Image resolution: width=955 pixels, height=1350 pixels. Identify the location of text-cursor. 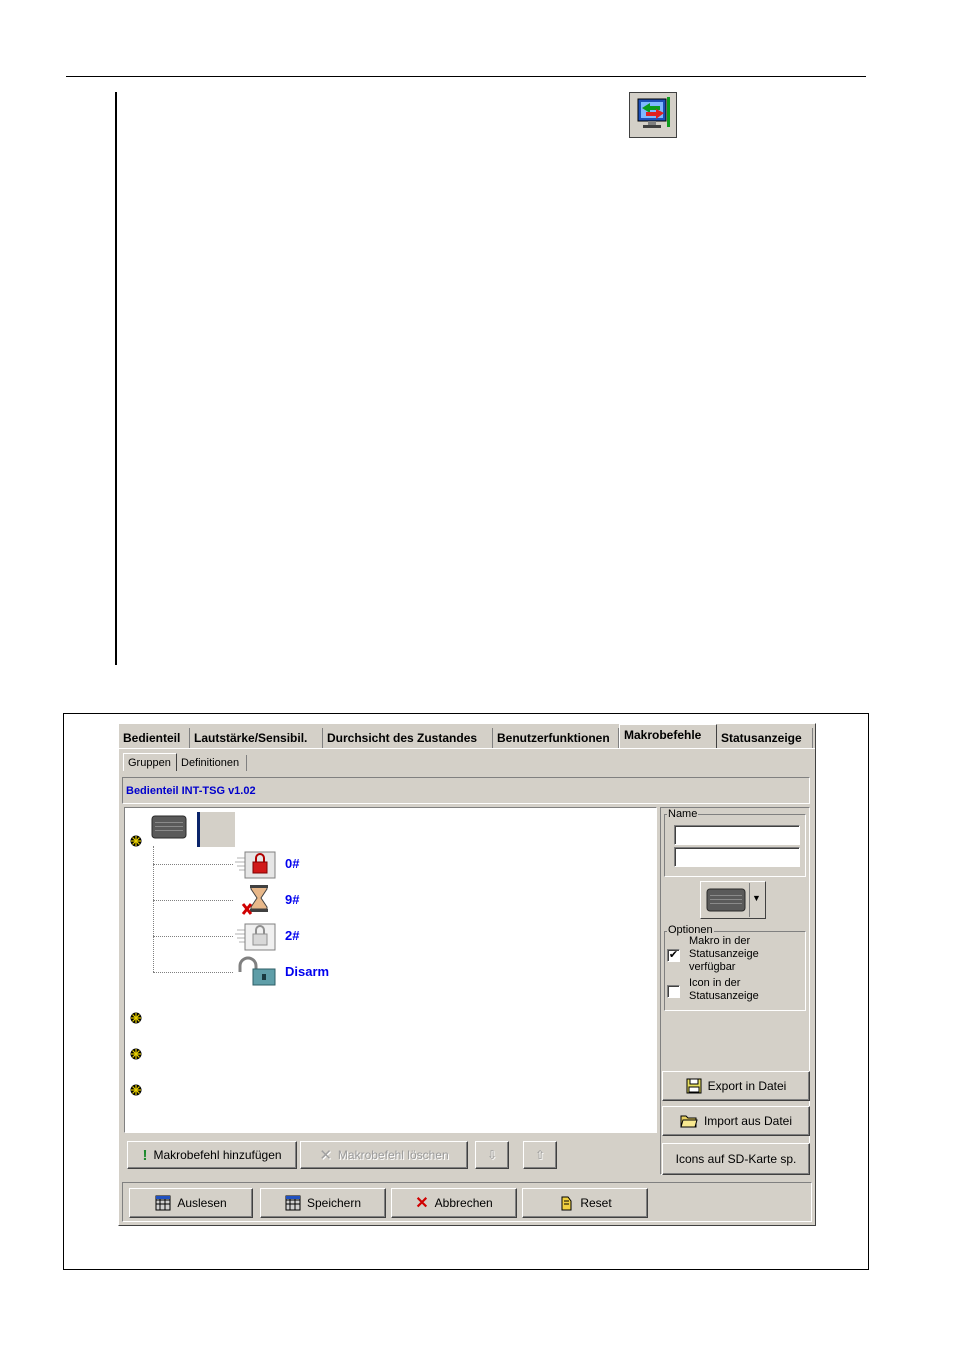
(198, 829).